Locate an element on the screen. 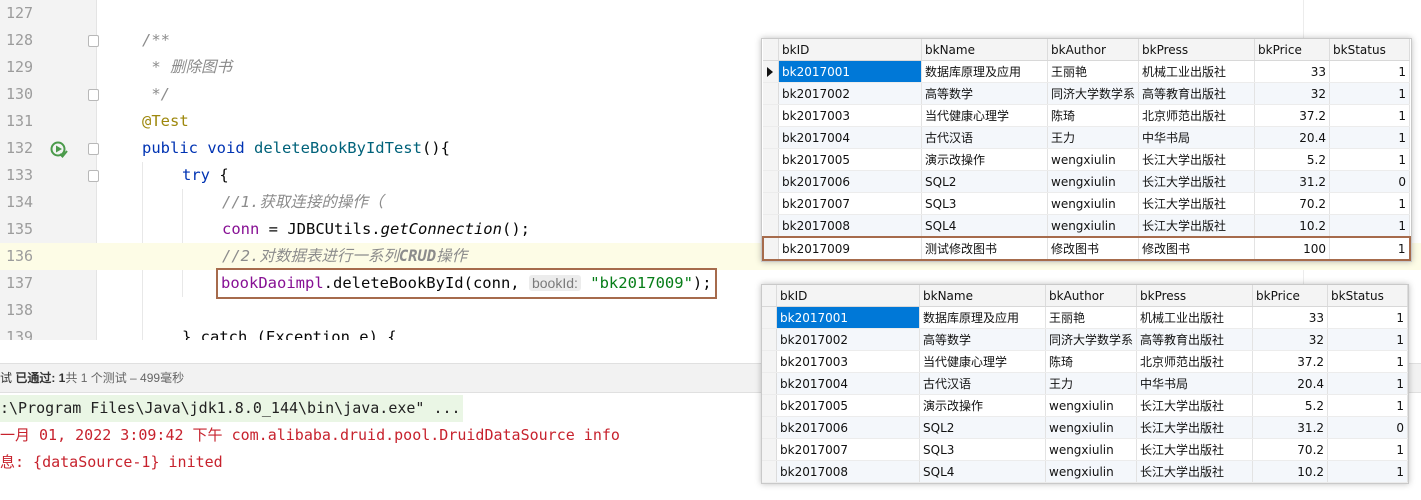 This screenshot has height=500, width=1421. table-cell: SQL2 is located at coordinates (982, 427).